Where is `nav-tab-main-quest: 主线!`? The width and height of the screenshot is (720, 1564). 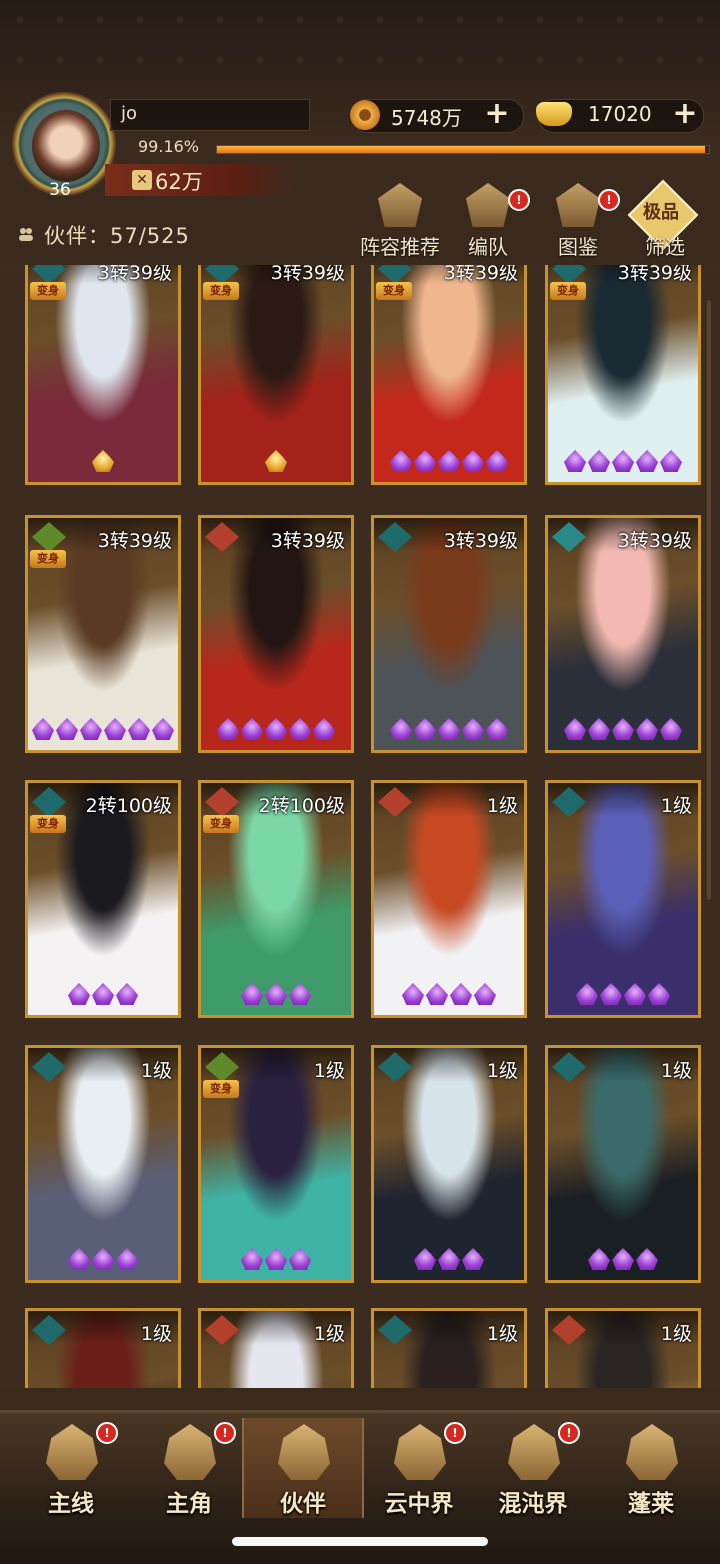
nav-tab-main-quest: 主线! is located at coordinates (71, 1468).